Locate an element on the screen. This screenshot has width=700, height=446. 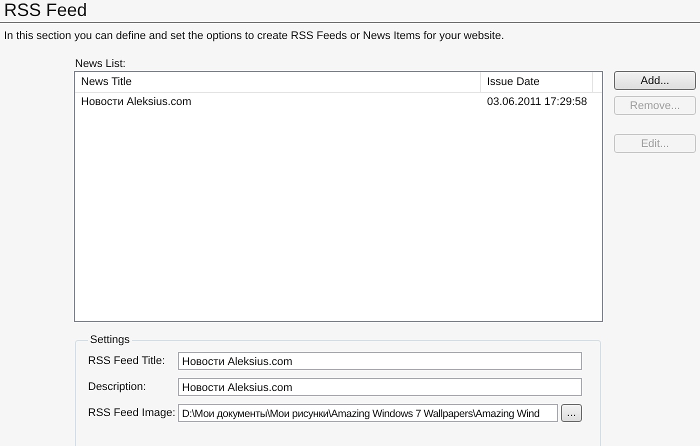
list-label: News List: is located at coordinates (101, 64).